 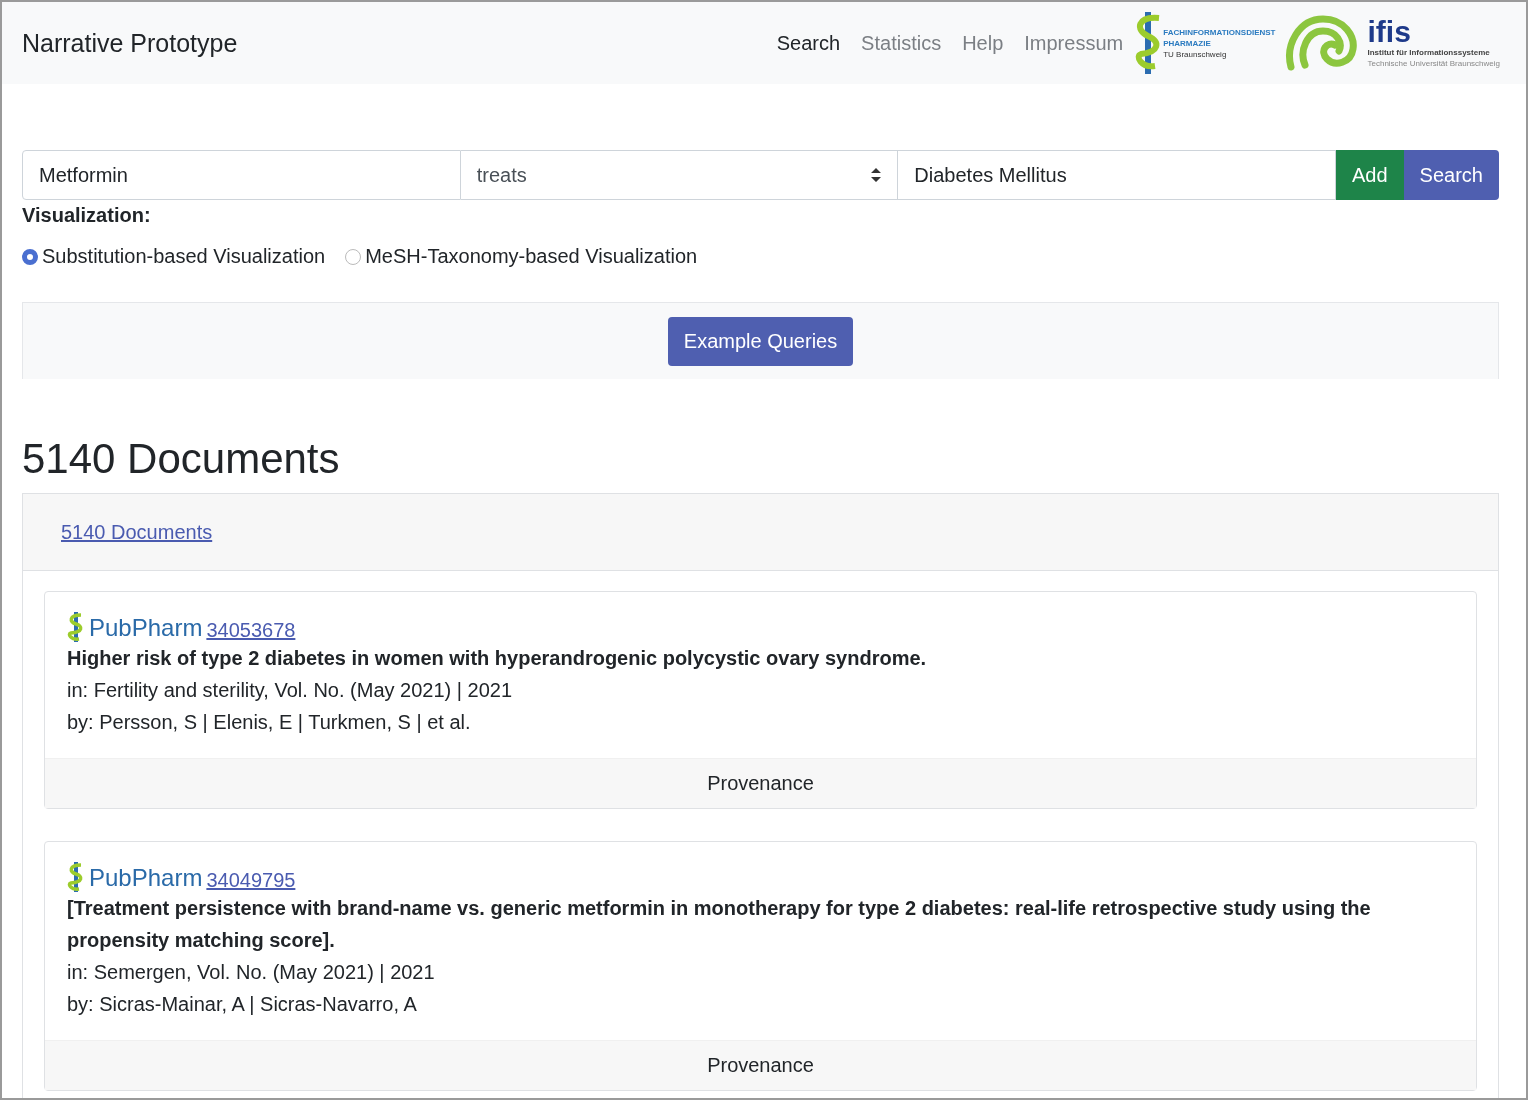 What do you see at coordinates (181, 459) in the screenshot?
I see `results-heading: 5140 Documents` at bounding box center [181, 459].